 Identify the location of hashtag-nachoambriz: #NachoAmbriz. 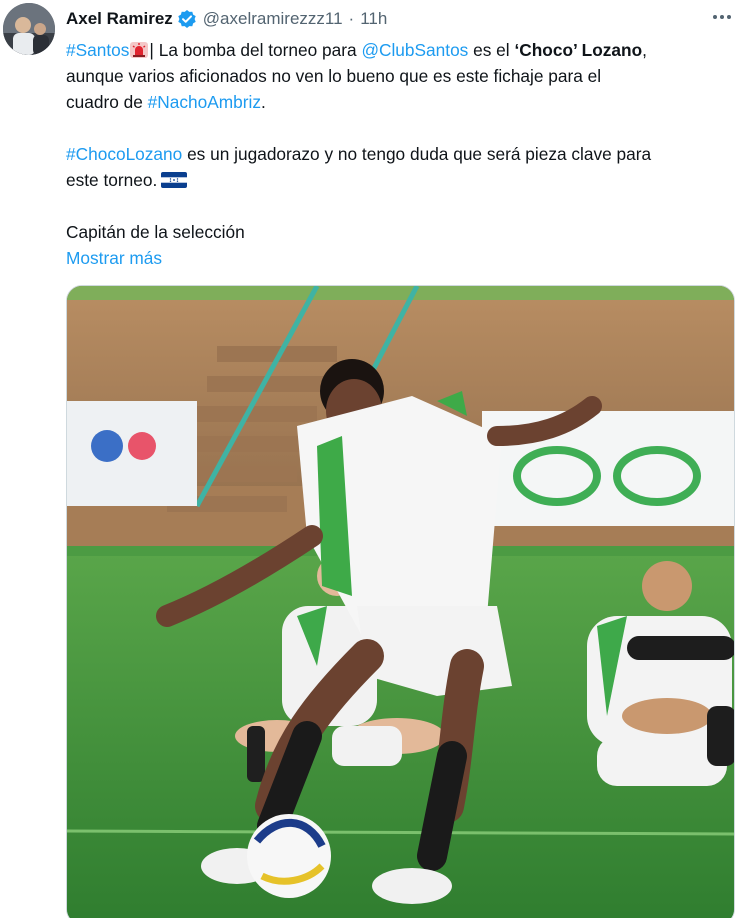
(204, 102).